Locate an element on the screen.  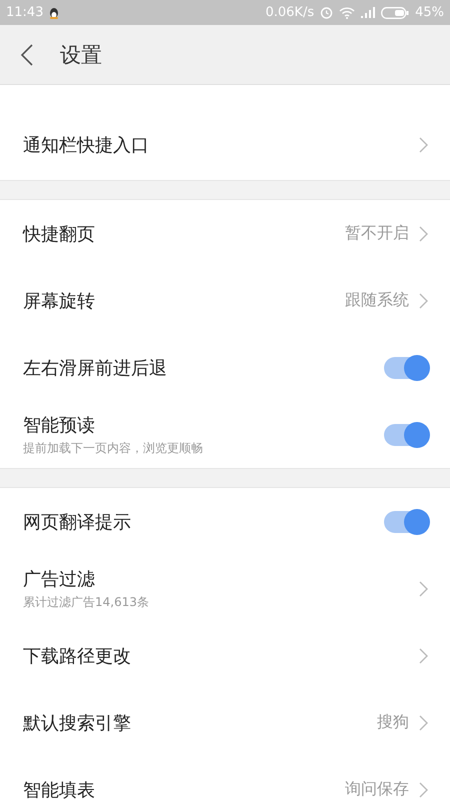
settings-row: 网页翻译提示 is located at coordinates (225, 521).